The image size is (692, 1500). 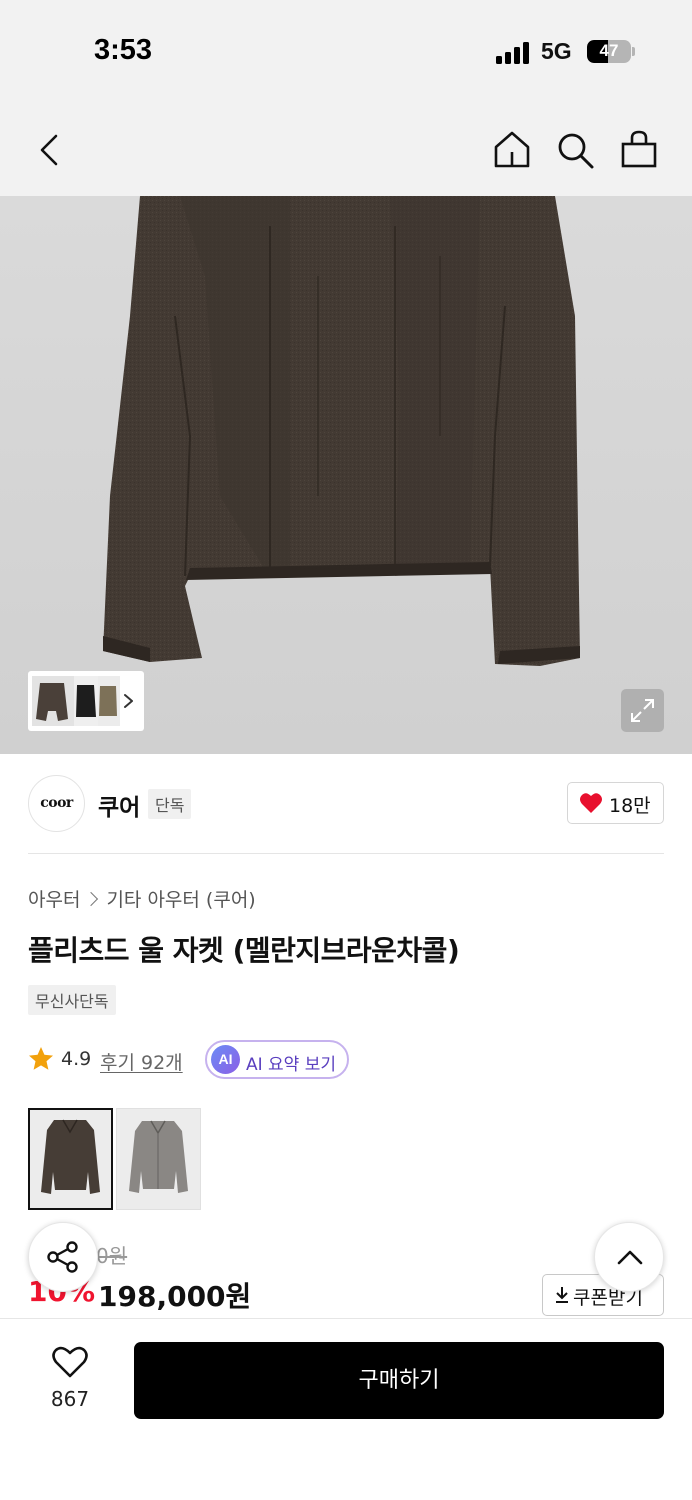 I want to click on color-swatch-brown, so click(x=70, y=1159).